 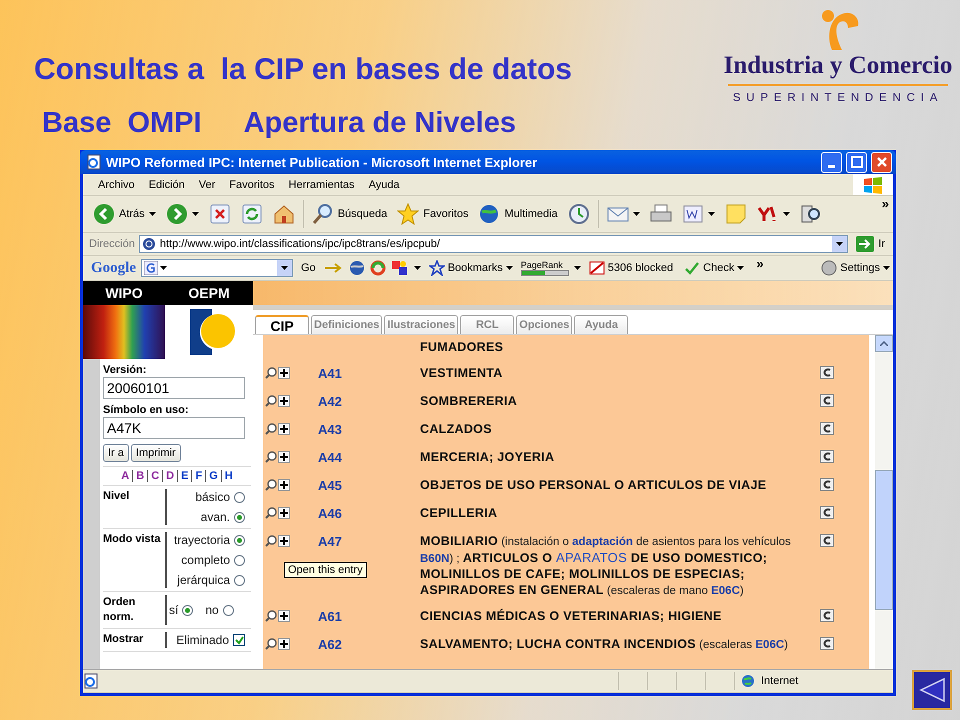 What do you see at coordinates (378, 268) in the screenshot?
I see `swirl-icon` at bounding box center [378, 268].